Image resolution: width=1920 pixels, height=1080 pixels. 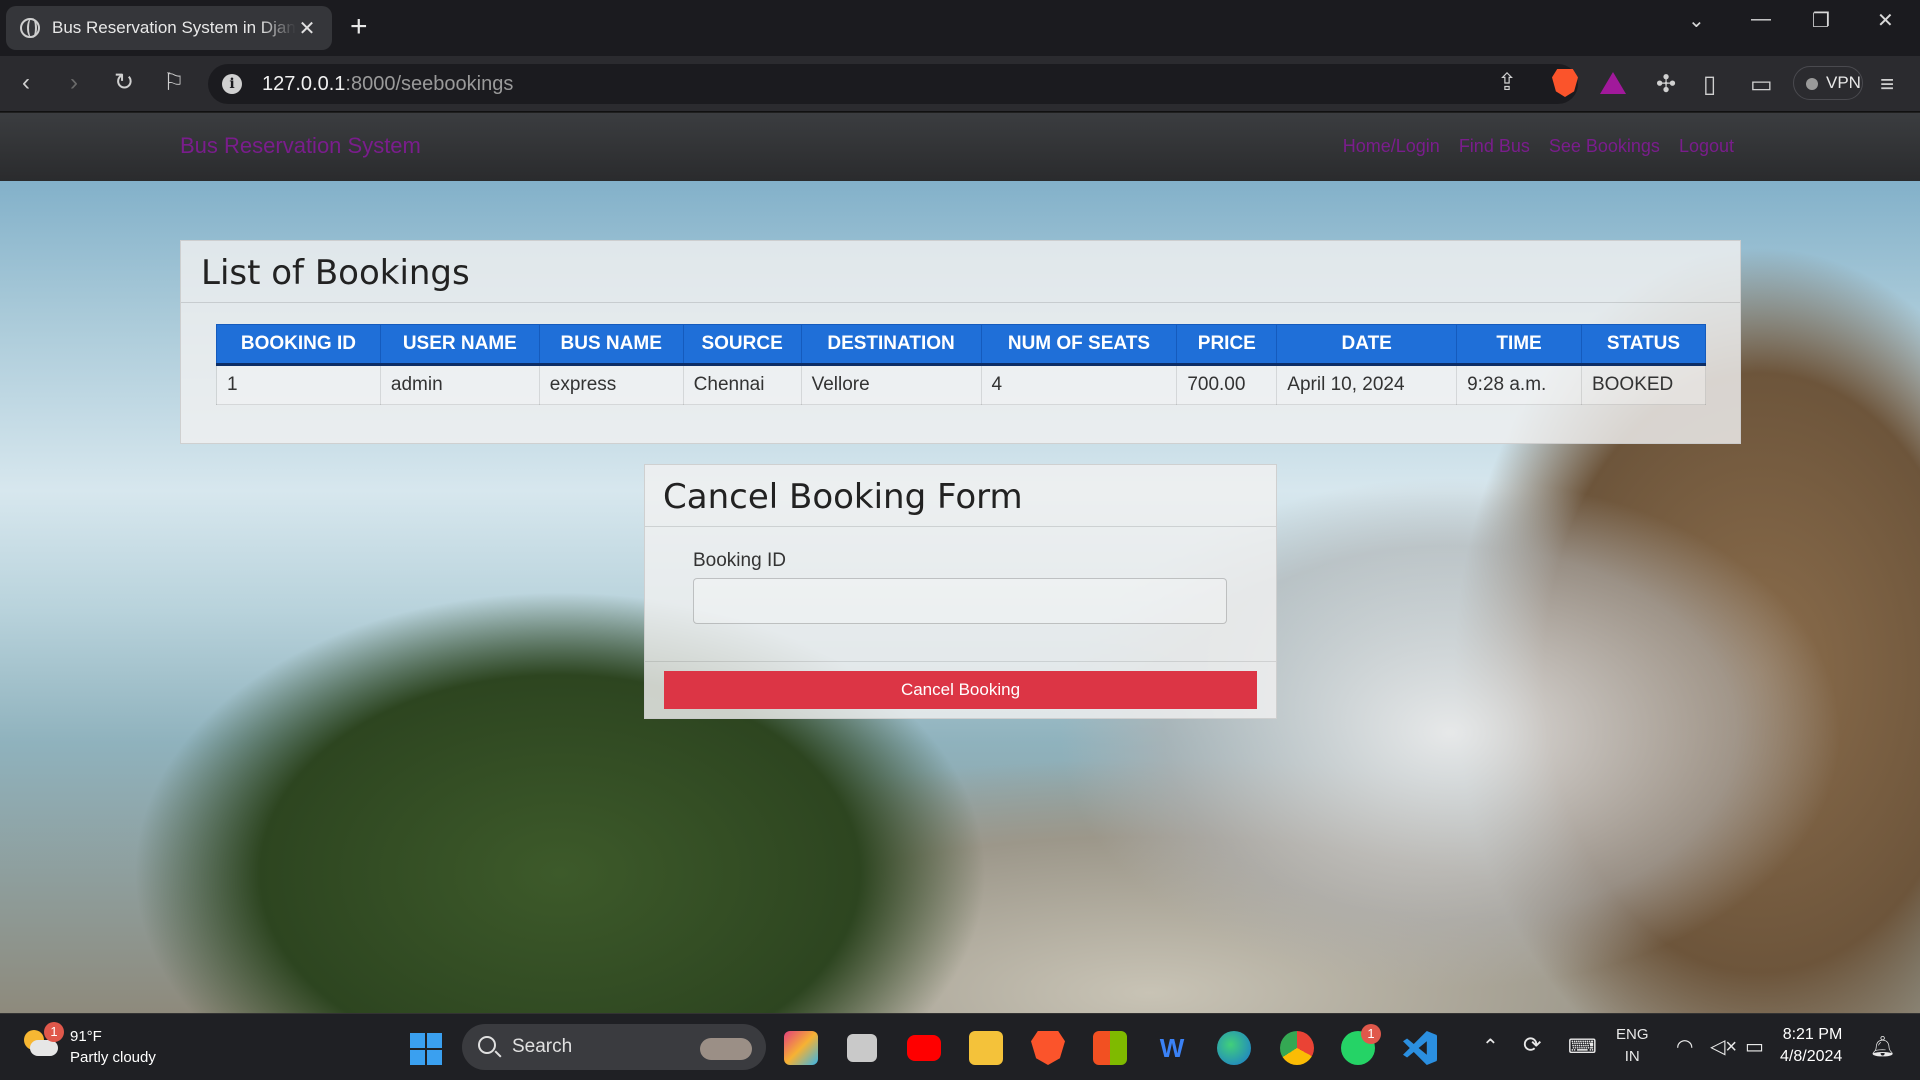 I want to click on globe-icon, so click(x=30, y=28).